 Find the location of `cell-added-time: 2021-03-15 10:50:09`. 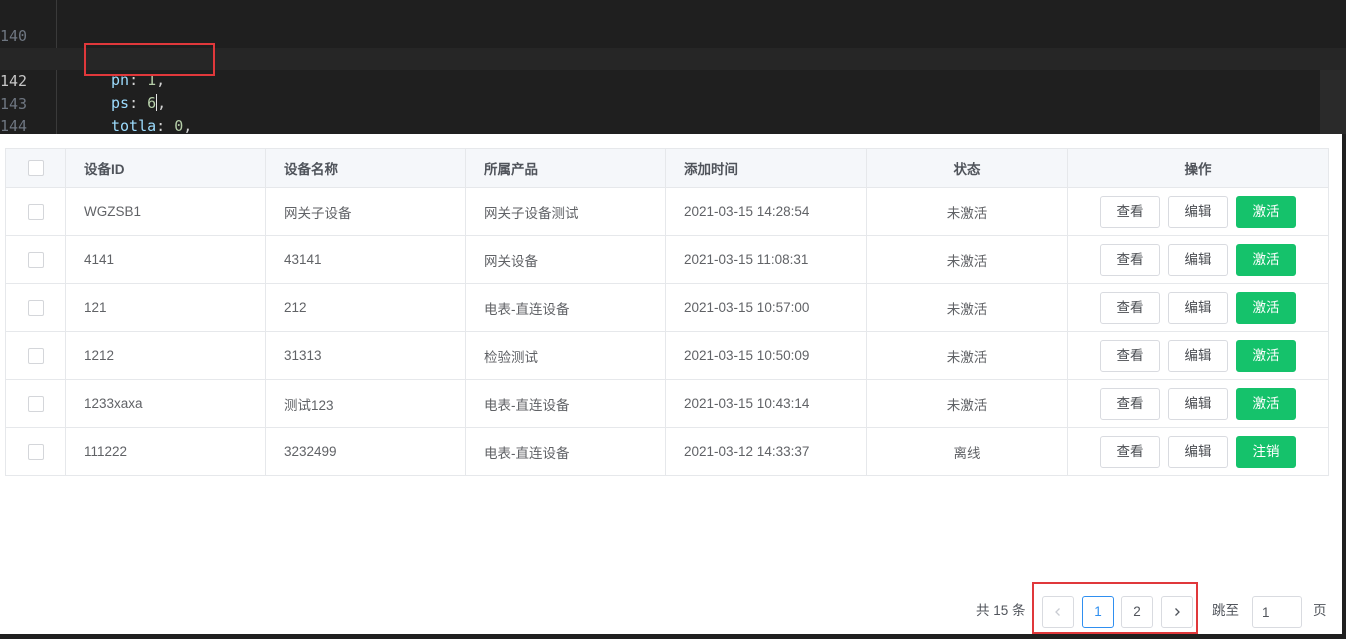

cell-added-time: 2021-03-15 10:50:09 is located at coordinates (766, 355).